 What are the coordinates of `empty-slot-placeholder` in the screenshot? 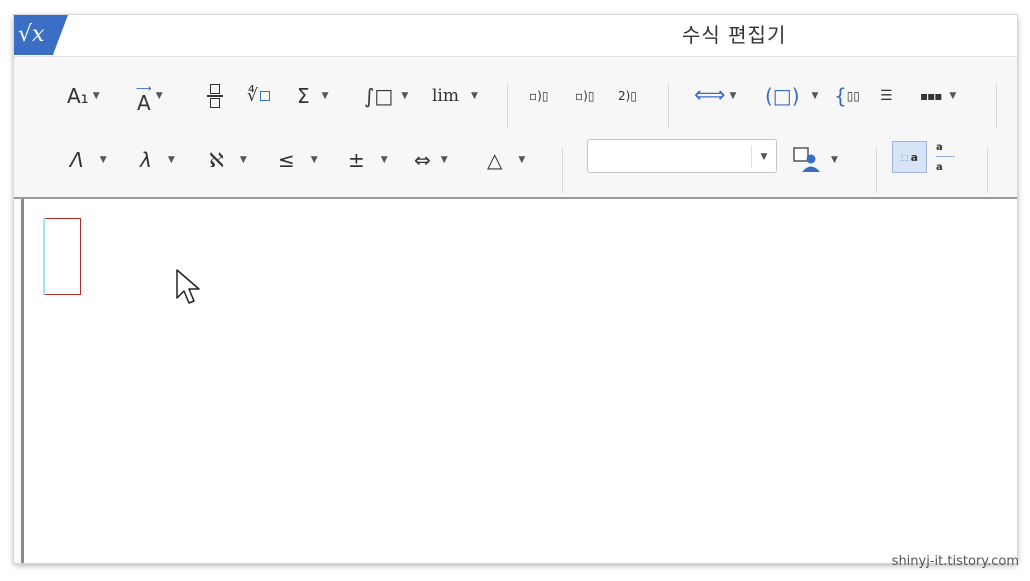 It's located at (62, 256).